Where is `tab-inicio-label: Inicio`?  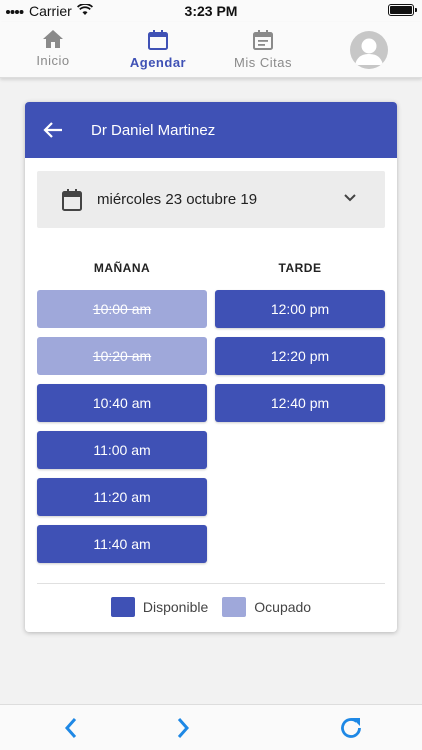 tab-inicio-label: Inicio is located at coordinates (53, 60).